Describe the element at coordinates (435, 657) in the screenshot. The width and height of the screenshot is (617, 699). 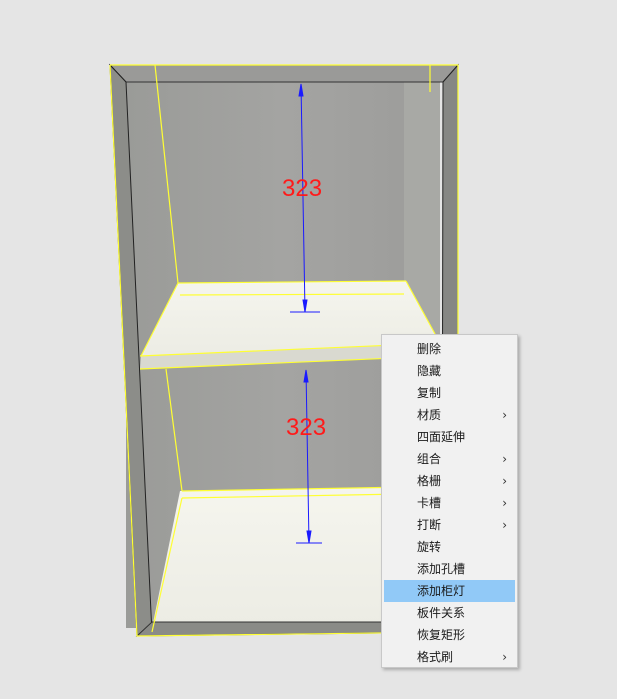
I see `menu-item-label: 格式刷` at that location.